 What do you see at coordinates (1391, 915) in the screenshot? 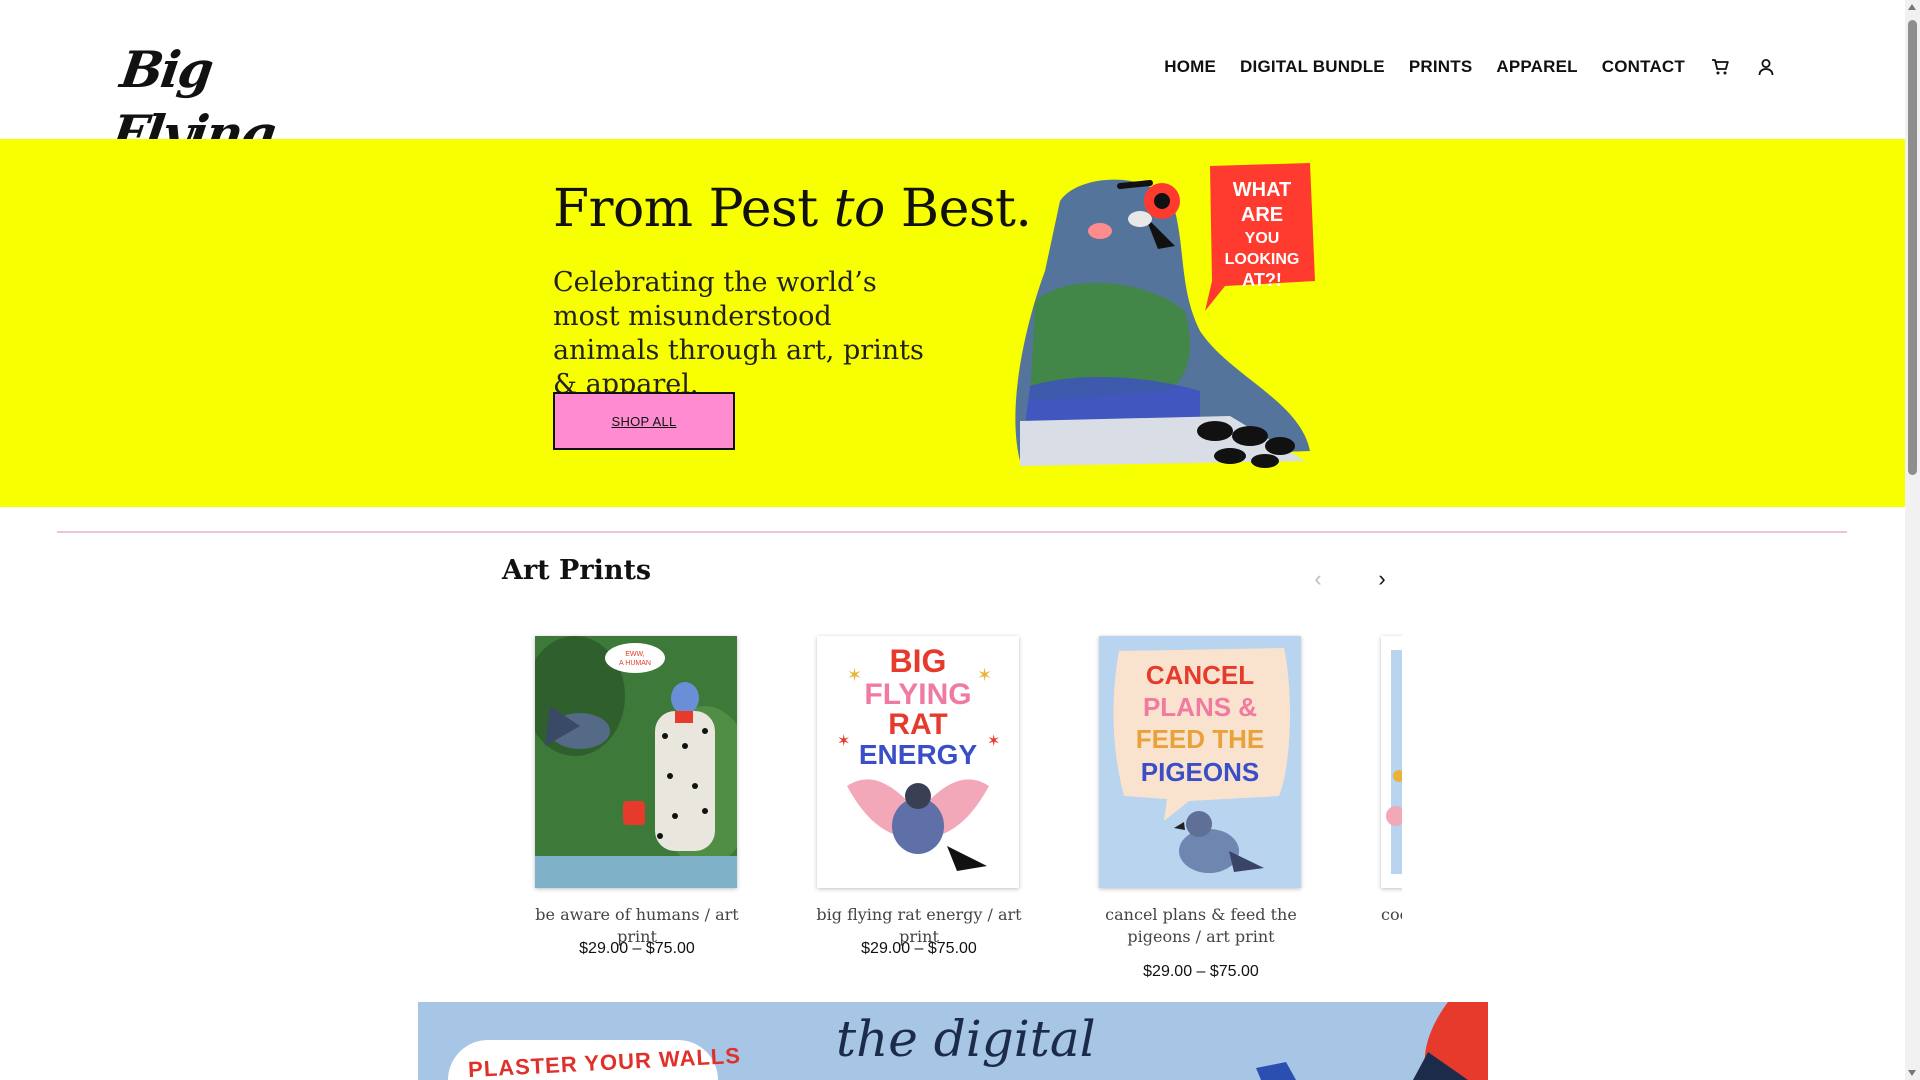
I see `product-name: coo-` at bounding box center [1391, 915].